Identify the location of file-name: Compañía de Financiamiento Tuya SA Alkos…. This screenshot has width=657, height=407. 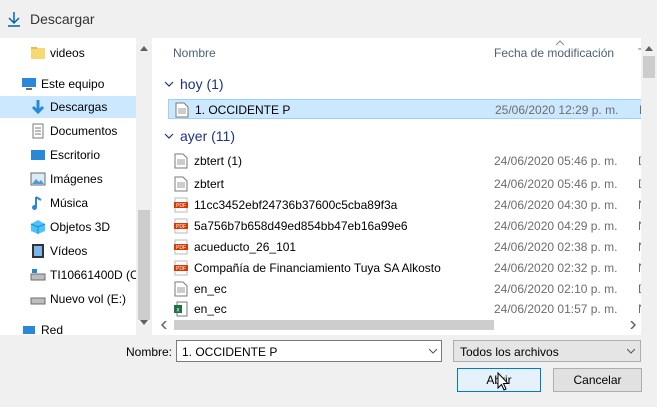
(317, 268).